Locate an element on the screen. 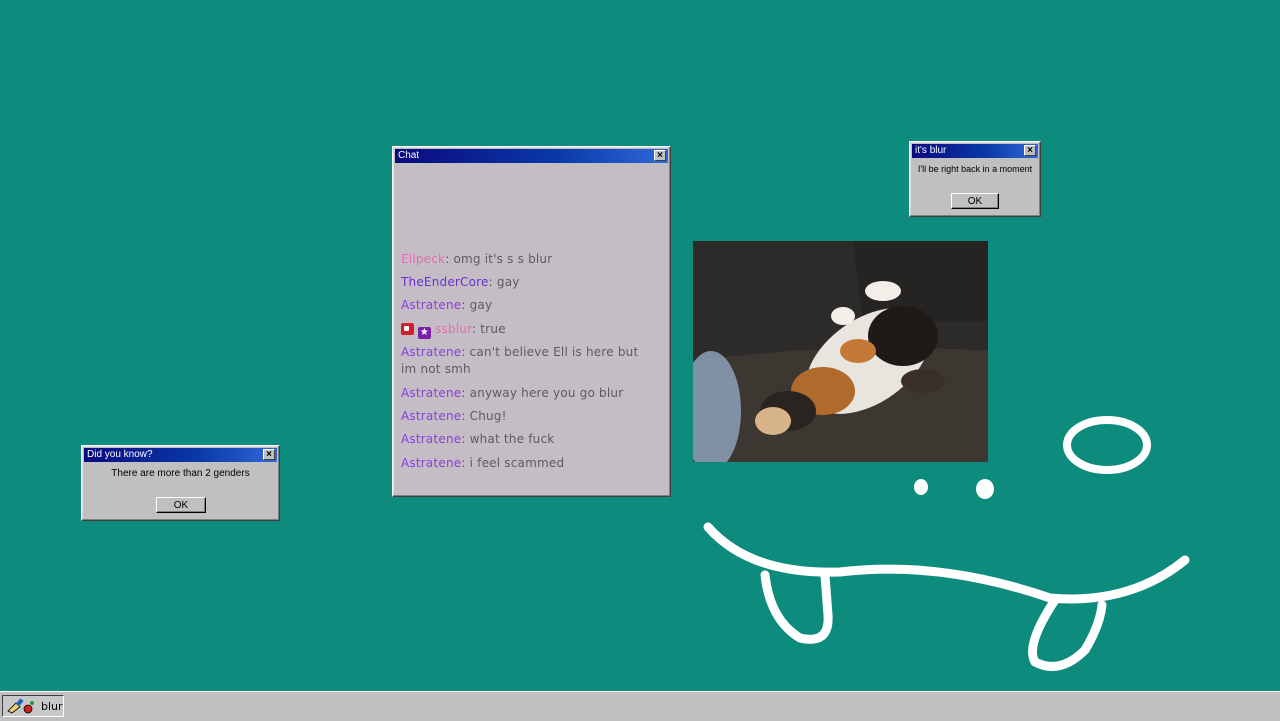 The image size is (1280, 721). brb-message: I'll be right back in a moment is located at coordinates (975, 169).